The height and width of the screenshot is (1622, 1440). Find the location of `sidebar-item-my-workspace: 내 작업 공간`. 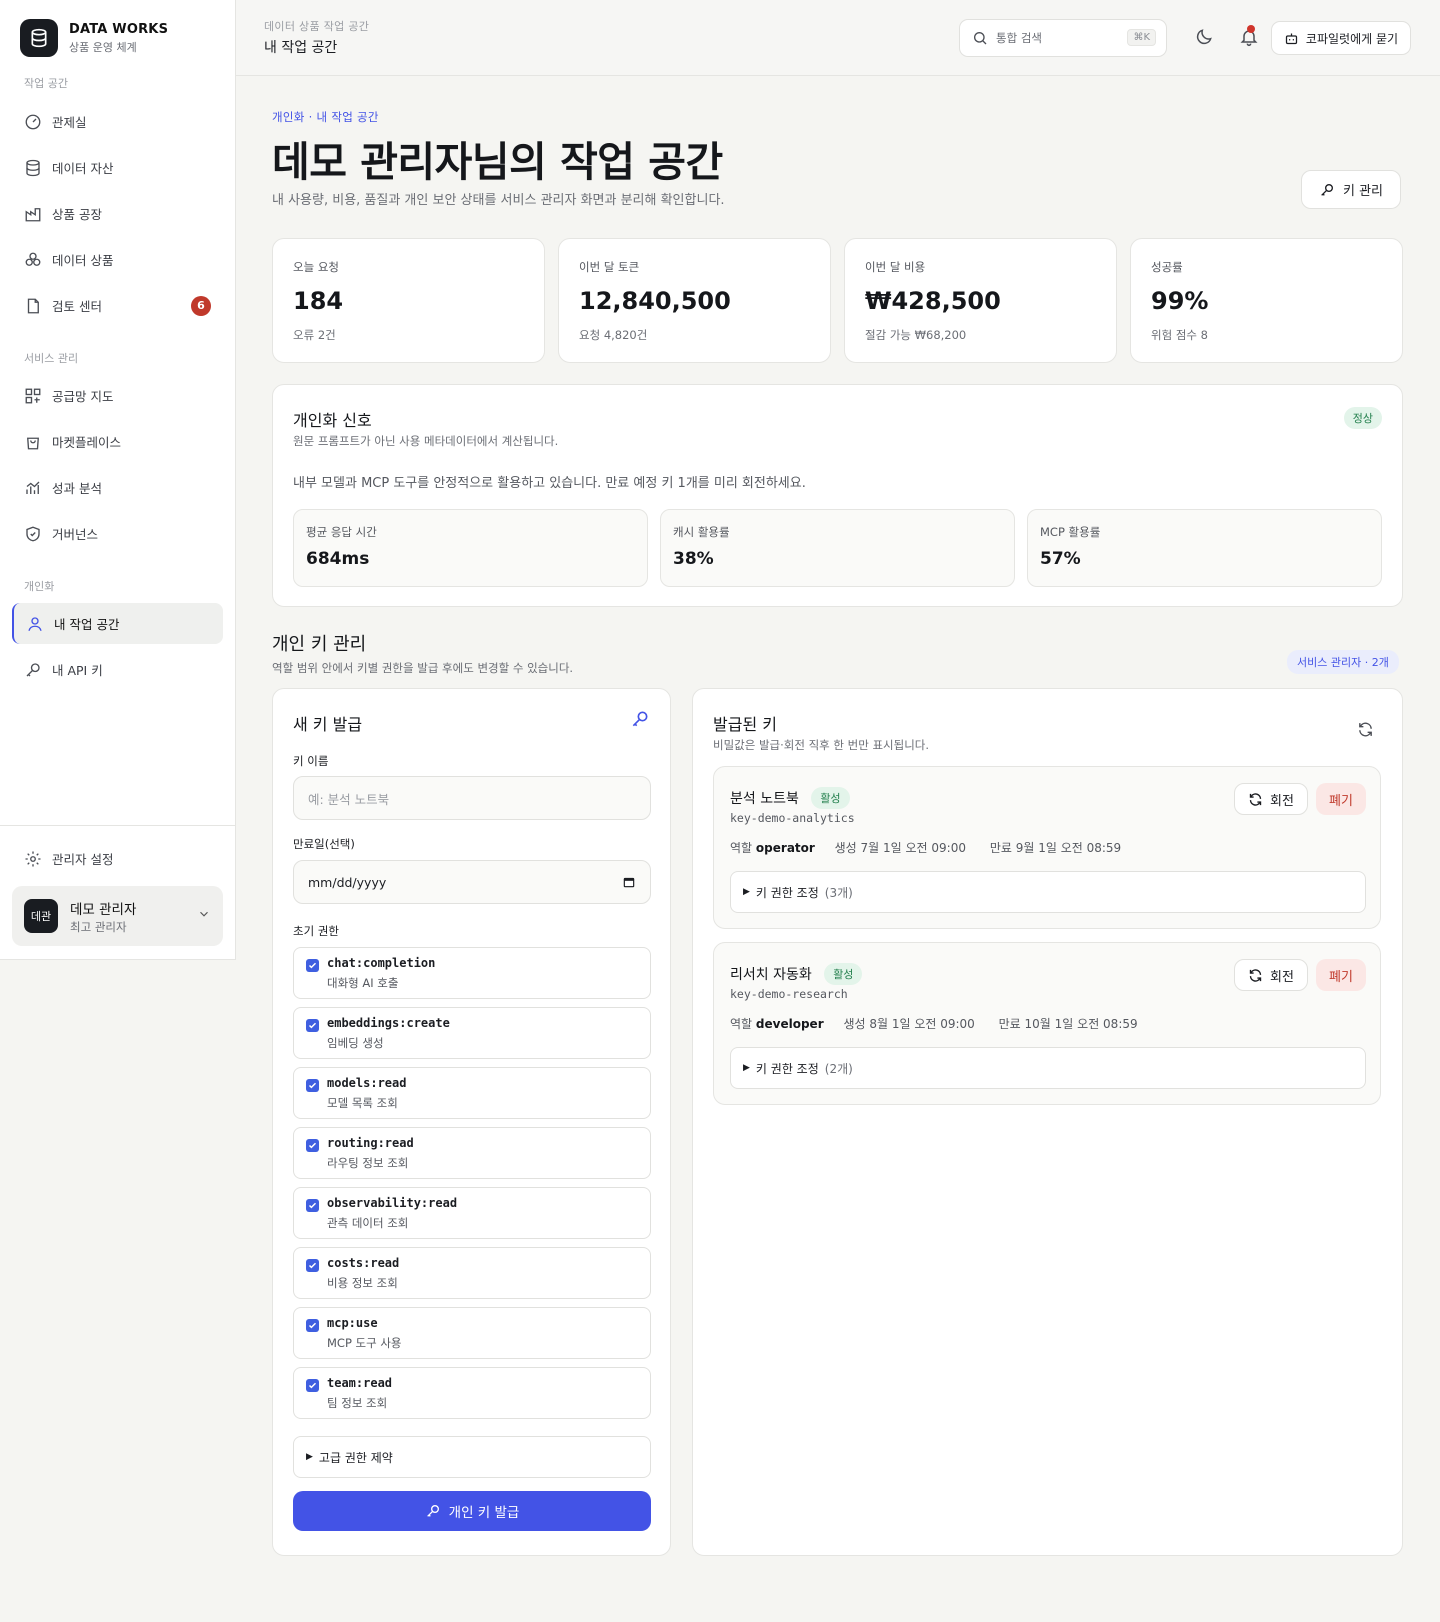

sidebar-item-my-workspace: 내 작업 공간 is located at coordinates (117, 623).